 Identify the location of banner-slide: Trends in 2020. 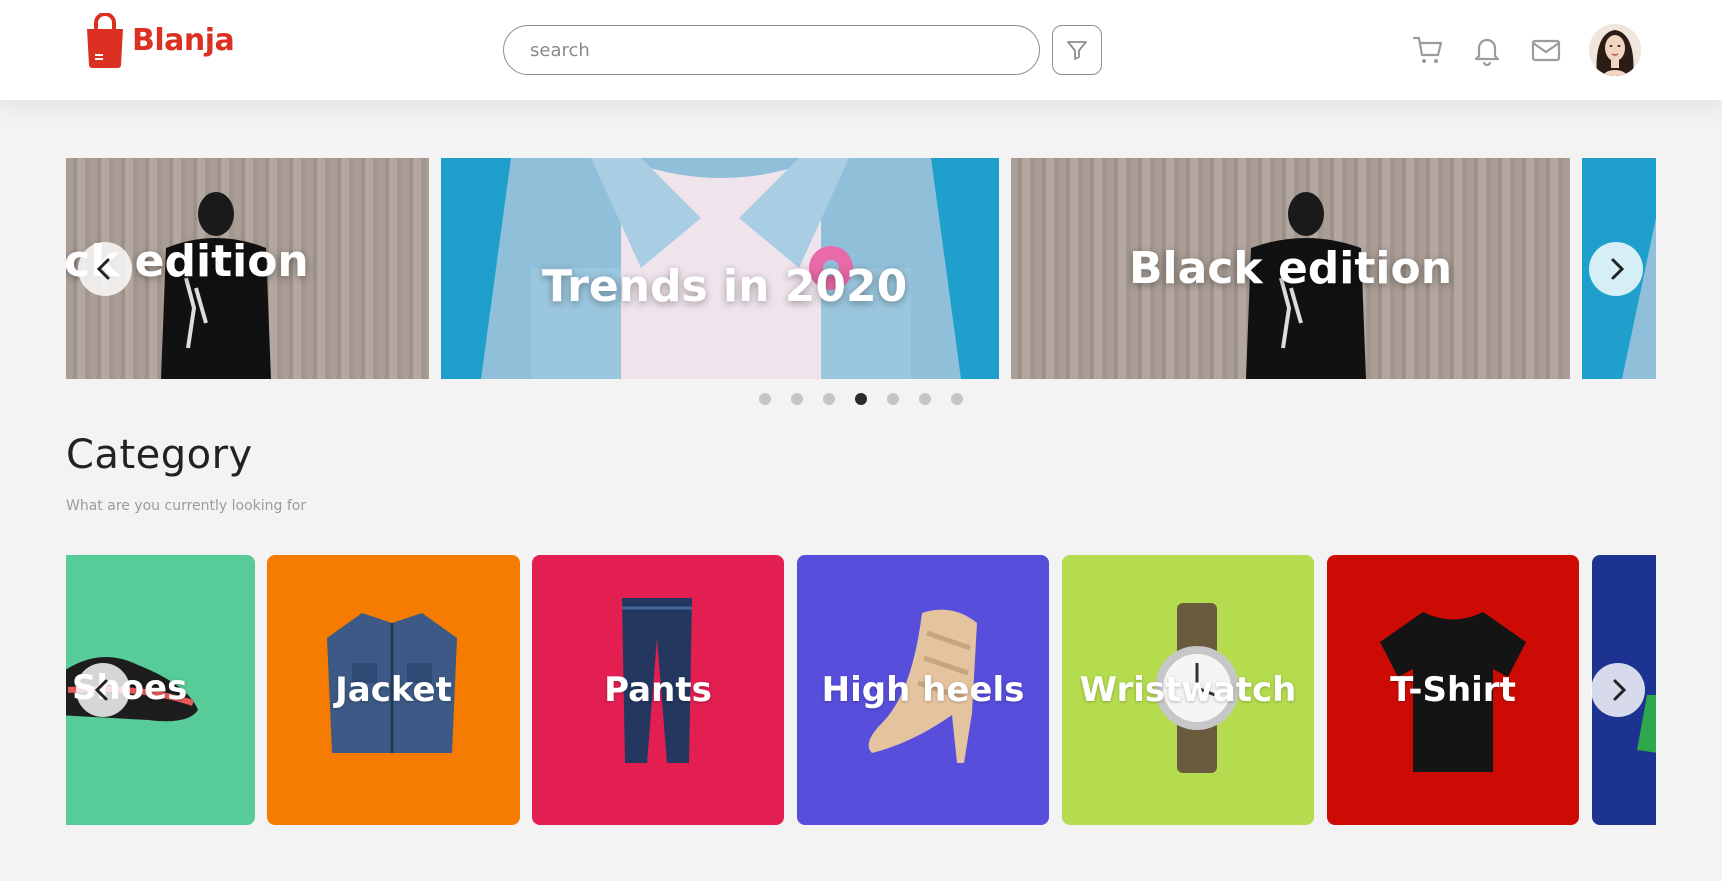
(720, 268).